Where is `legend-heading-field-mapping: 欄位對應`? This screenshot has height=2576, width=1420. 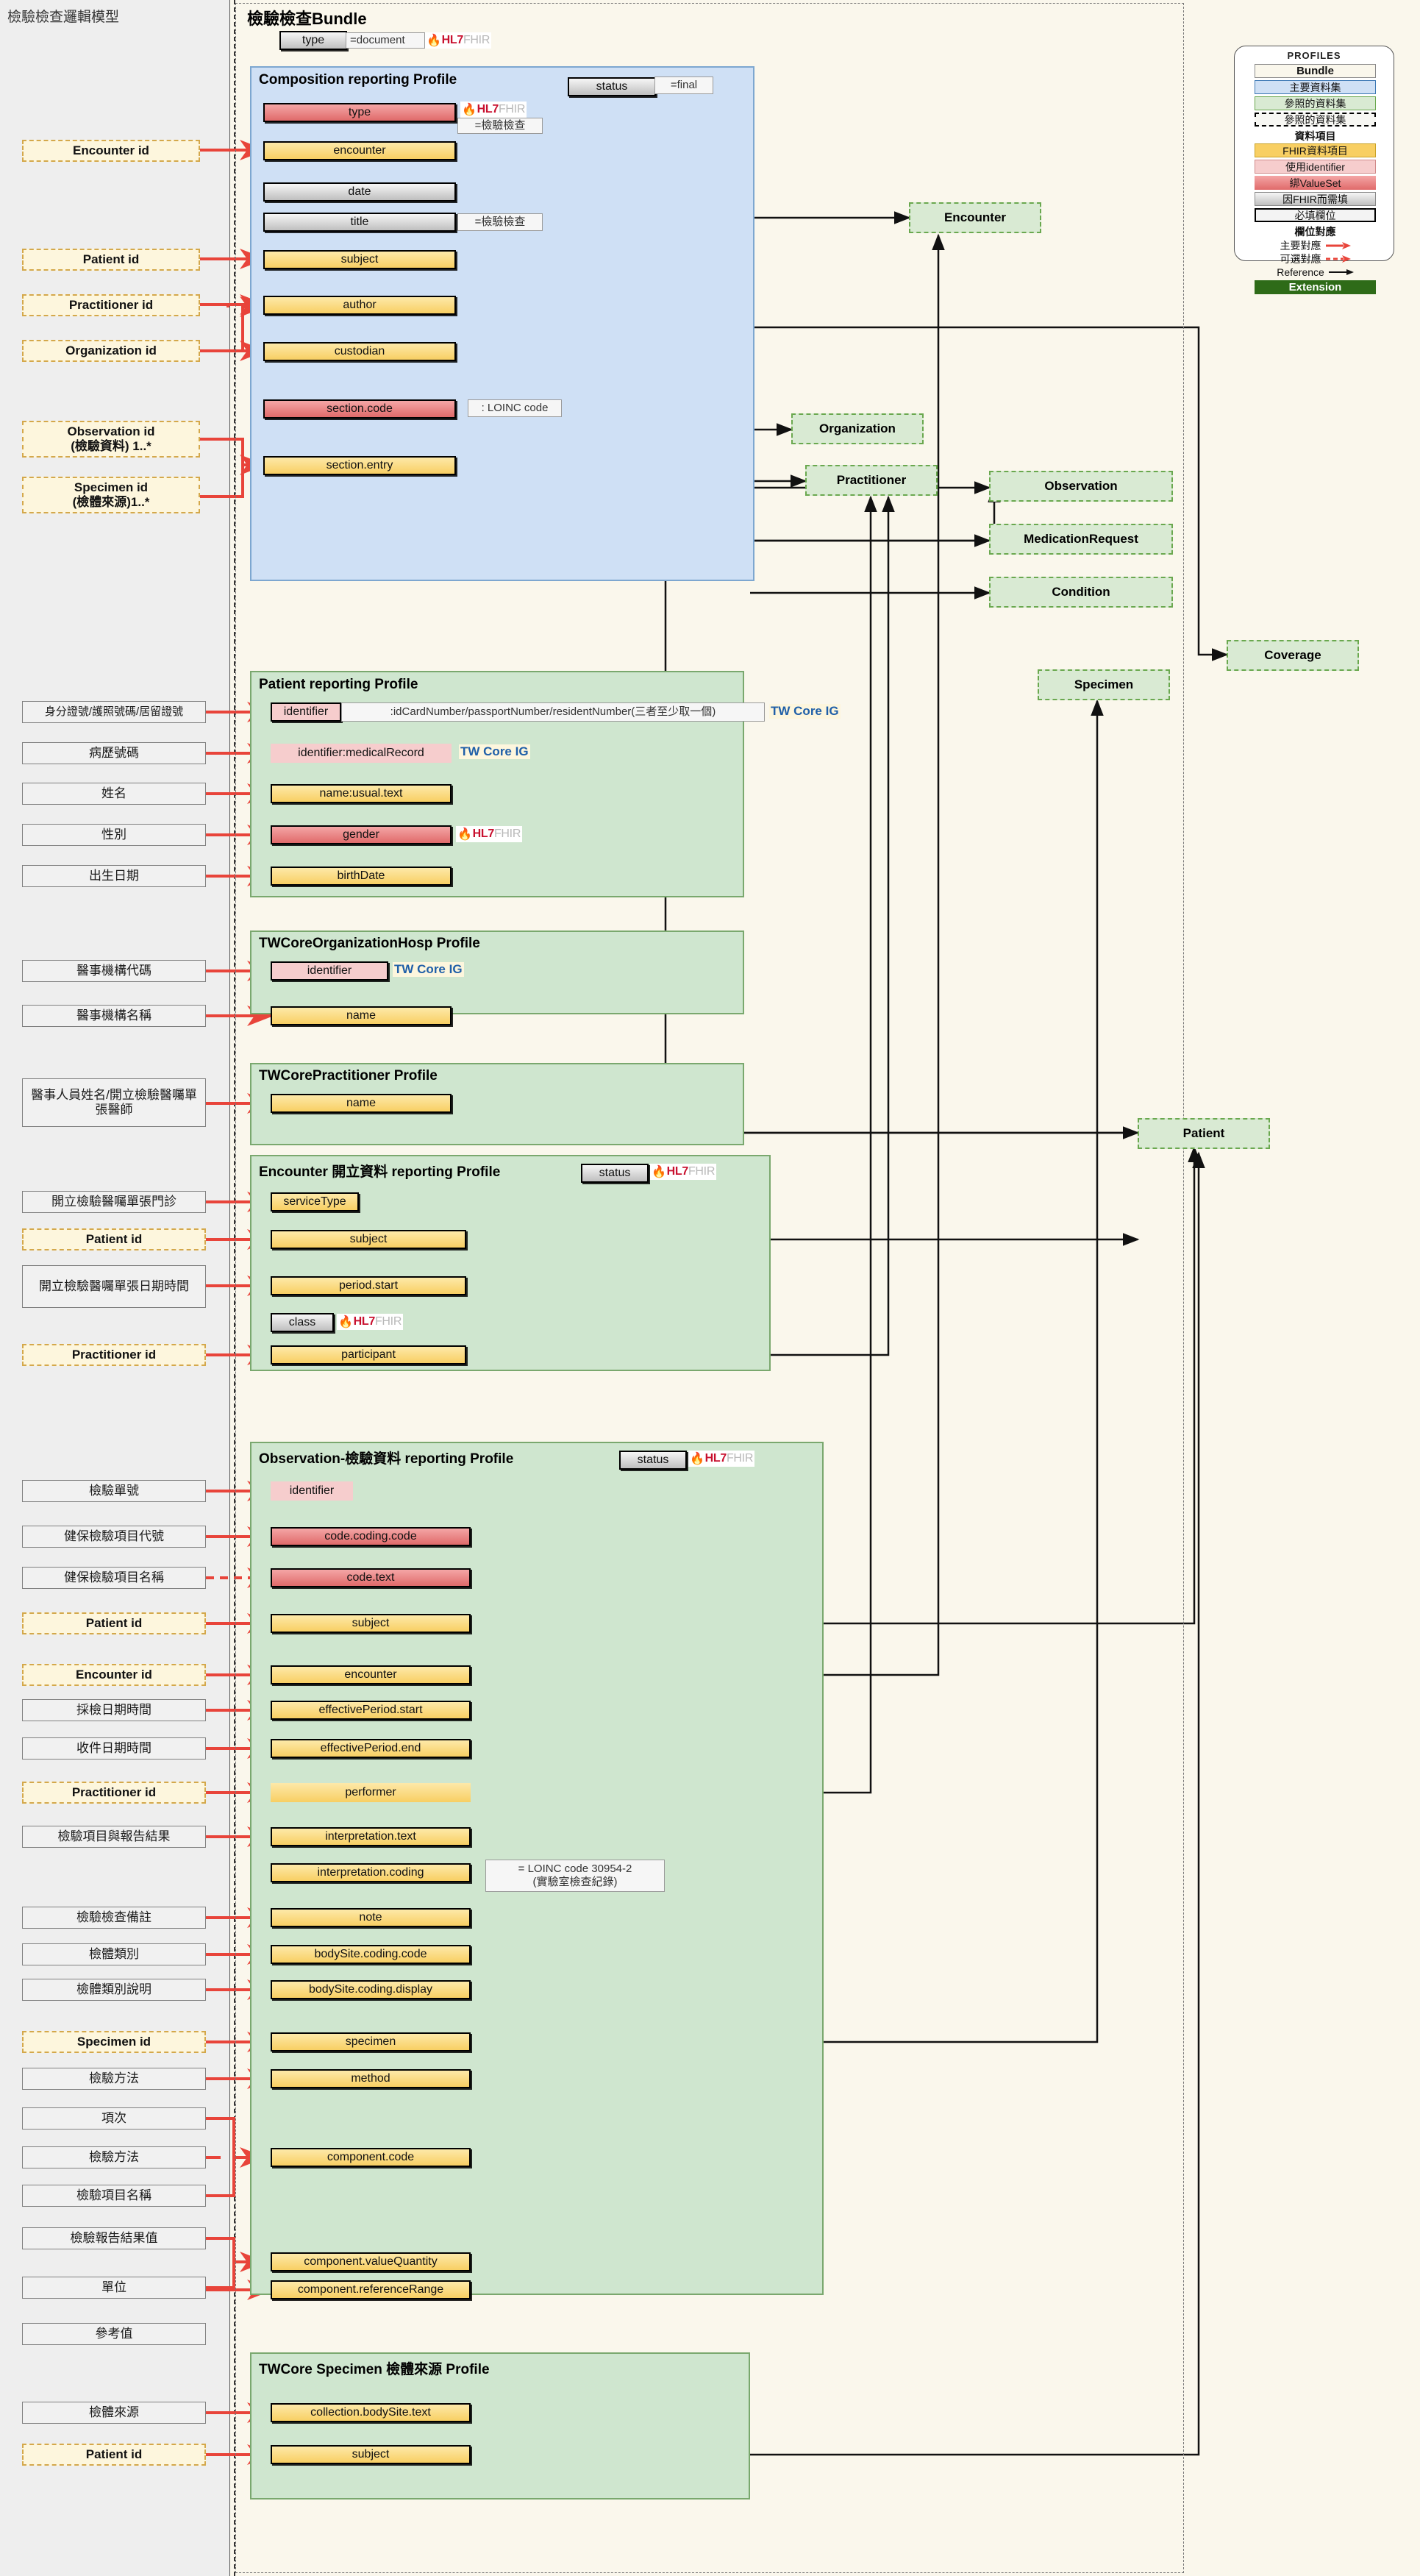 legend-heading-field-mapping: 欄位對應 is located at coordinates (1315, 231).